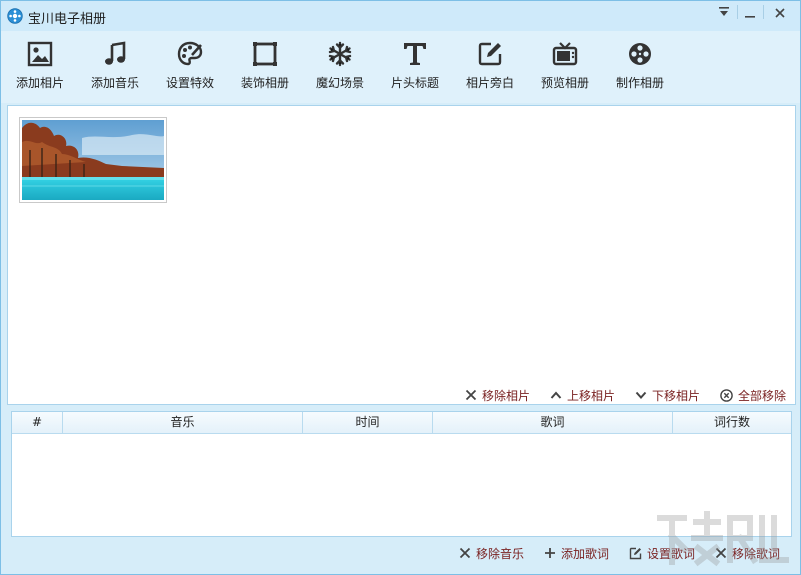 The width and height of the screenshot is (801, 575). What do you see at coordinates (415, 68) in the screenshot?
I see `opening-title-button: 片头标题` at bounding box center [415, 68].